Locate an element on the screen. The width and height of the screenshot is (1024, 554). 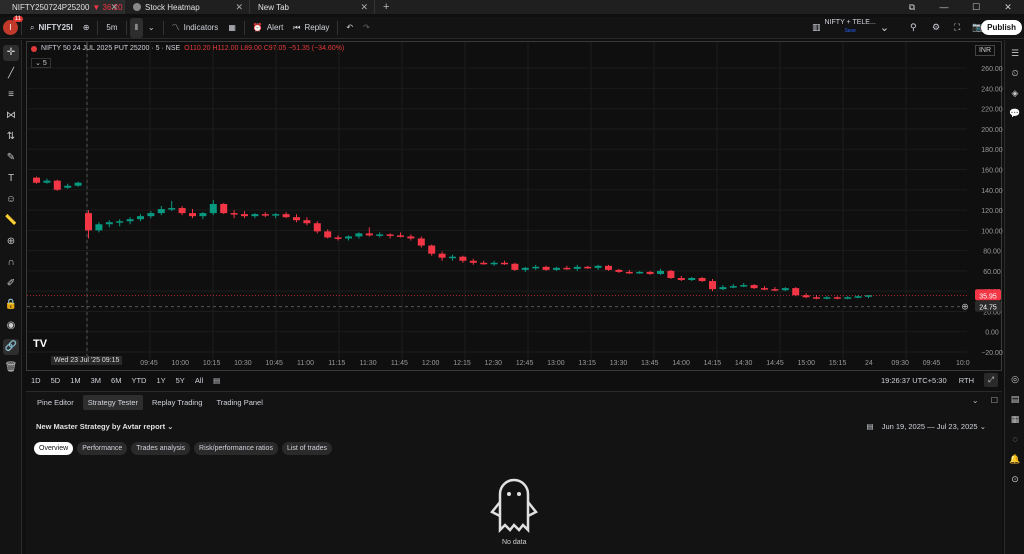
report-tab-overview: Overview is located at coordinates (54, 448).